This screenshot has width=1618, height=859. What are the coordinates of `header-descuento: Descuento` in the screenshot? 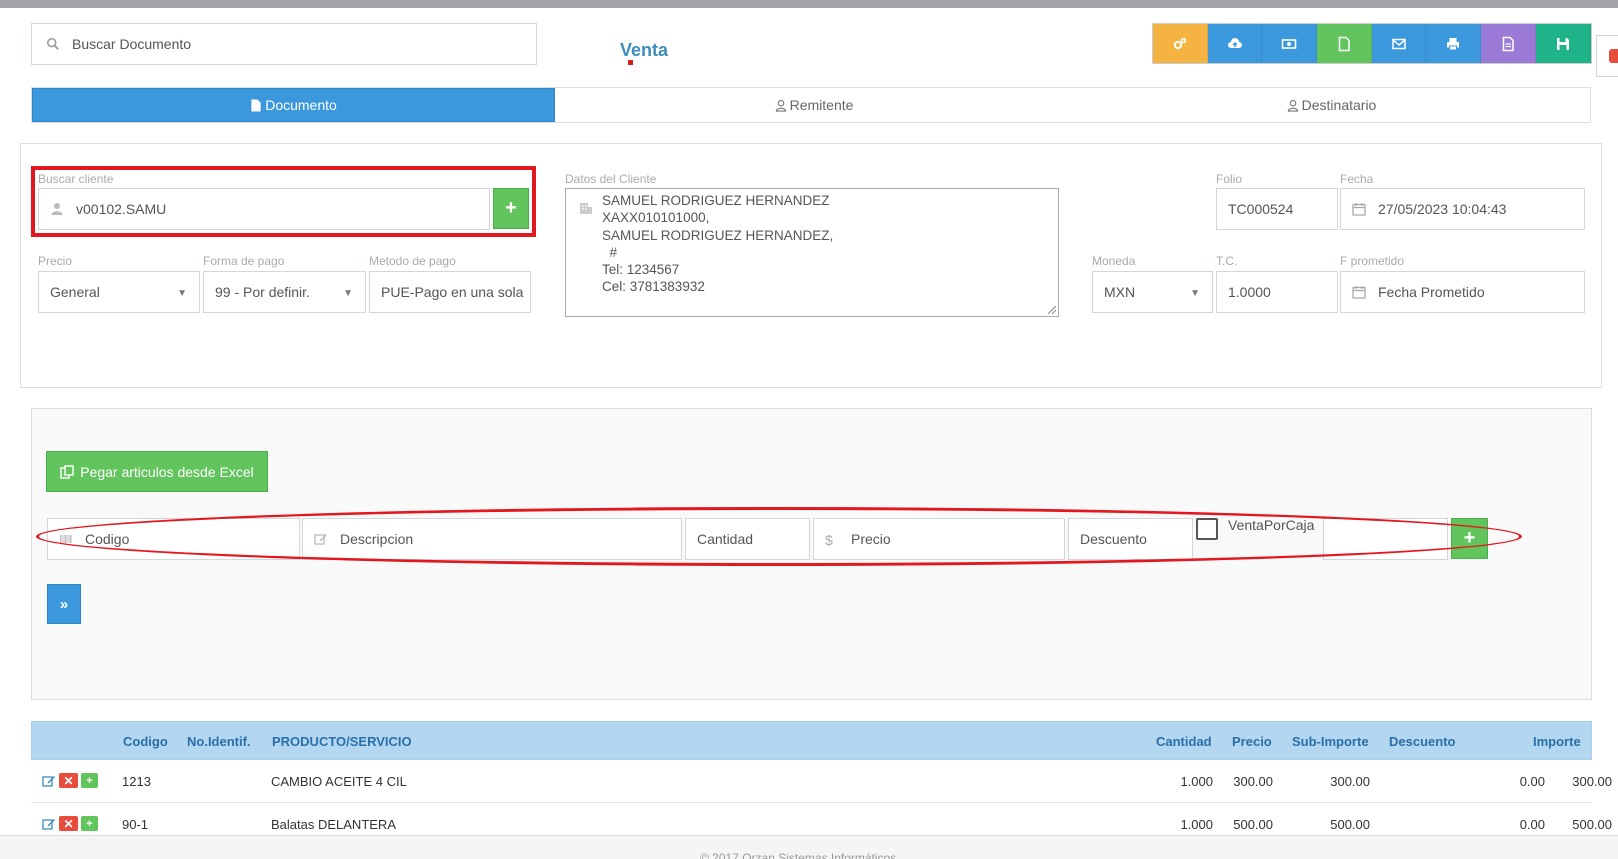 It's located at (1422, 741).